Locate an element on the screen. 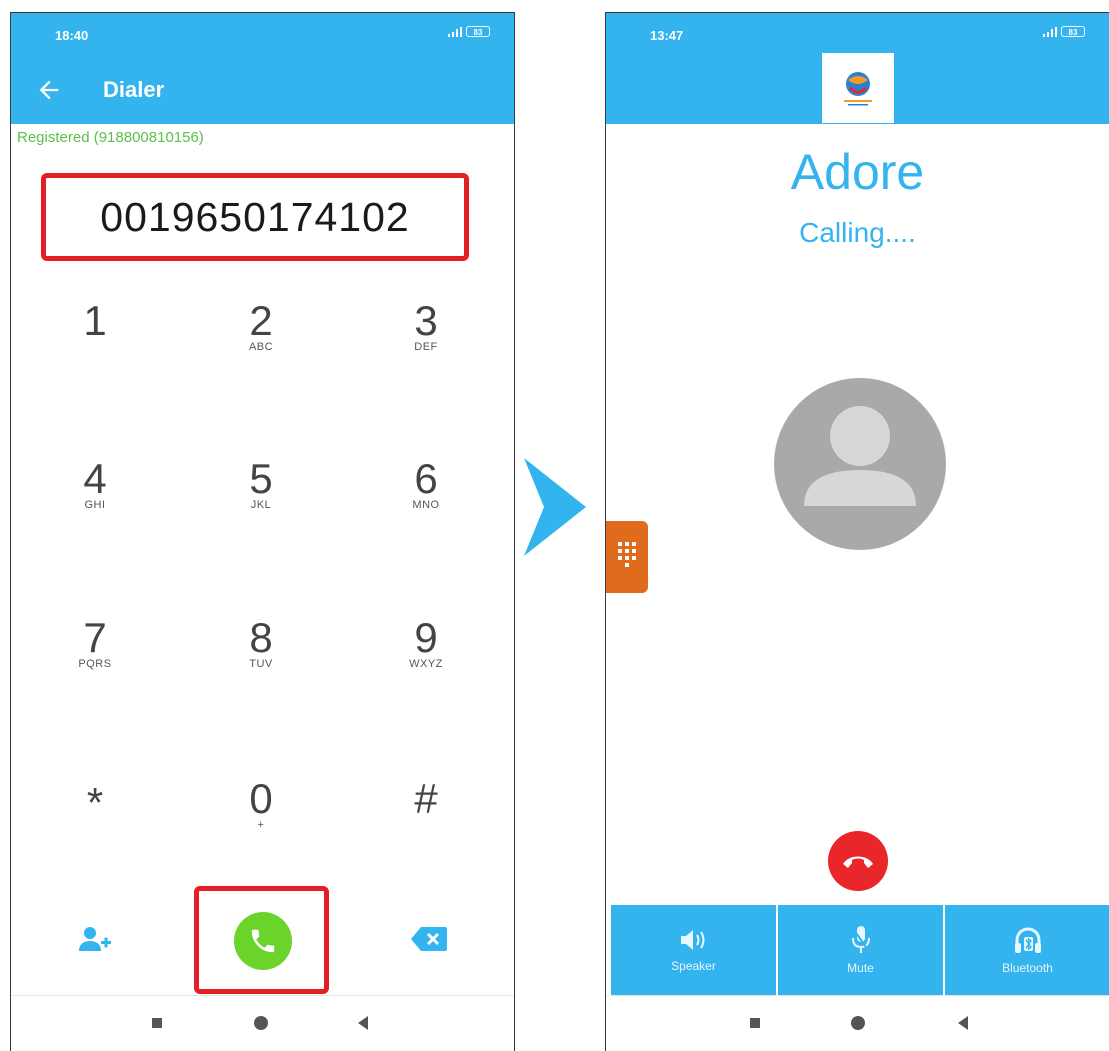 This screenshot has width=1109, height=1051. key-1: 1 is located at coordinates (95, 349).